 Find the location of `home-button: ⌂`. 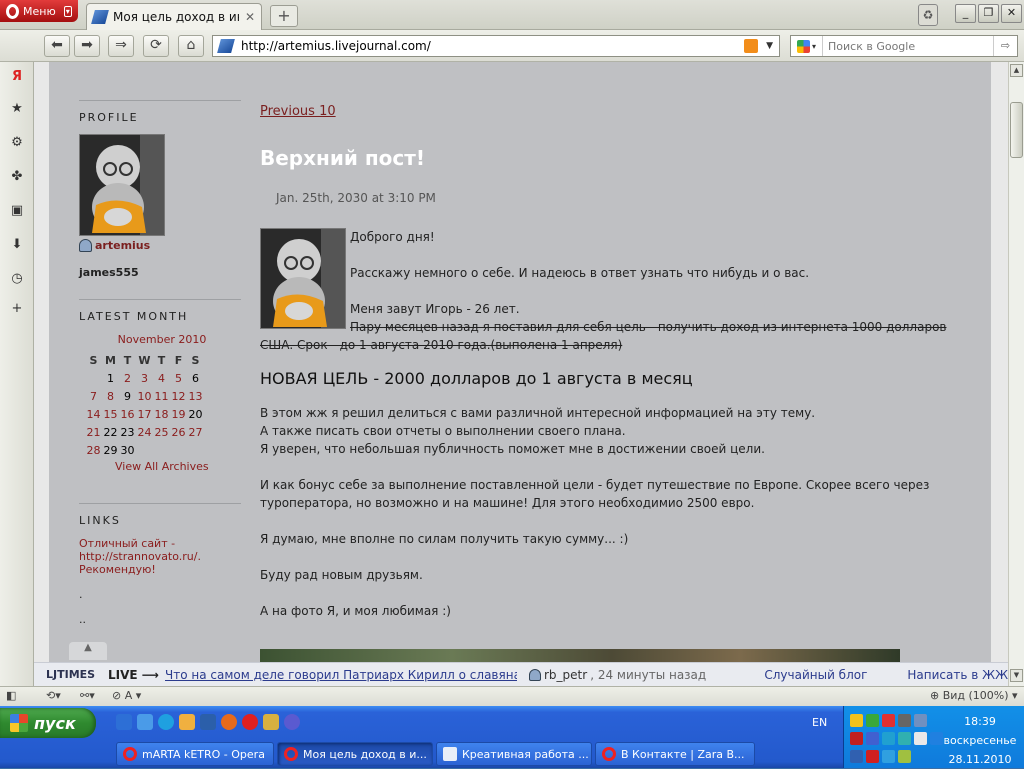

home-button: ⌂ is located at coordinates (191, 46).